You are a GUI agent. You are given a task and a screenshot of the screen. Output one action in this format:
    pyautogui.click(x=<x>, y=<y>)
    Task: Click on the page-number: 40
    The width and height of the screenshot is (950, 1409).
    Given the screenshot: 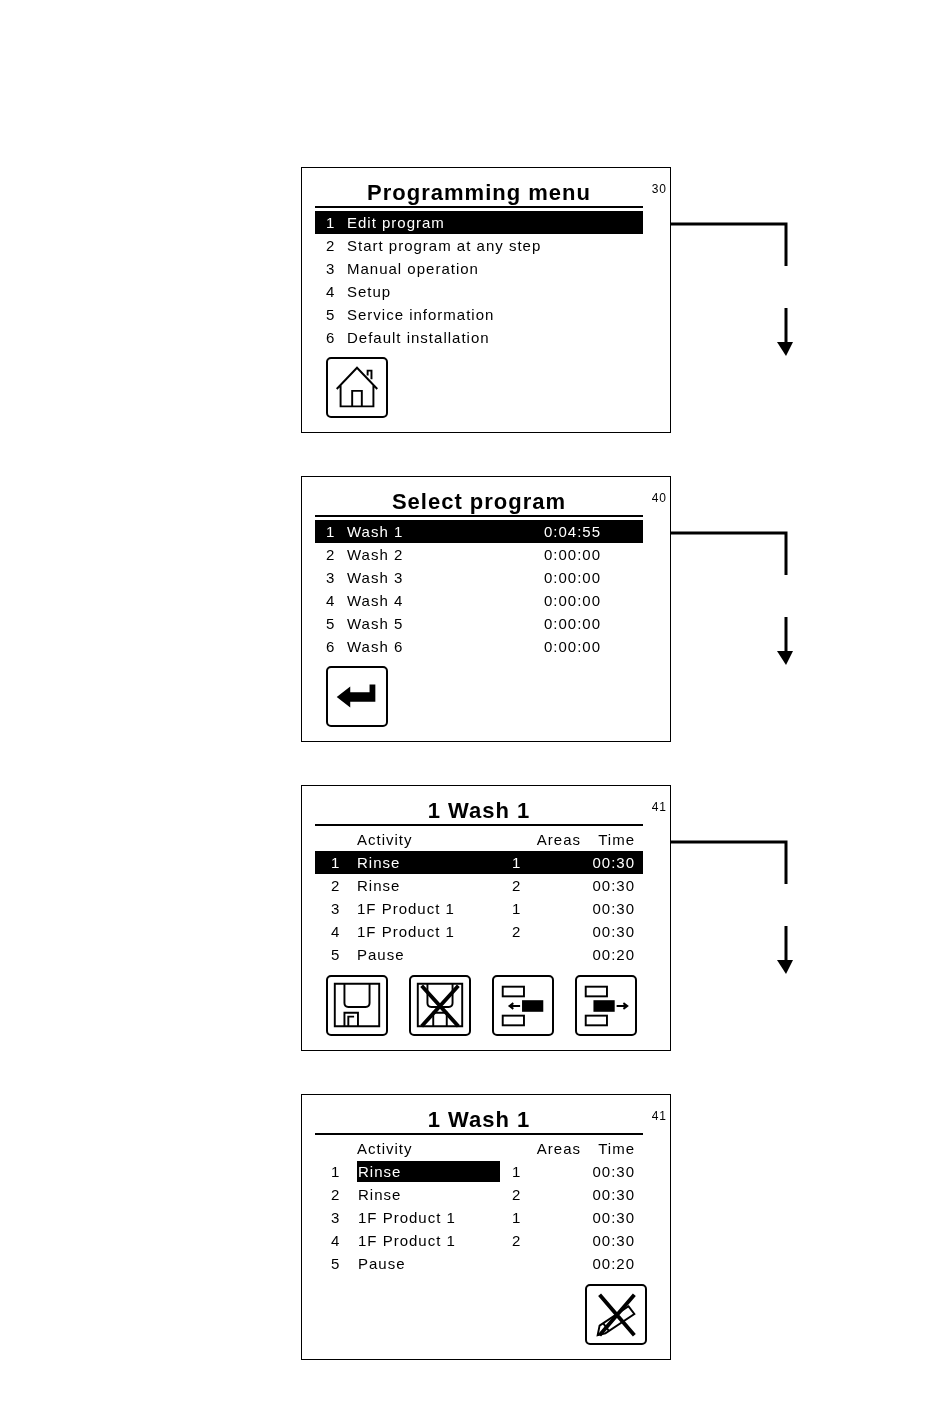 What is the action you would take?
    pyautogui.click(x=659, y=498)
    